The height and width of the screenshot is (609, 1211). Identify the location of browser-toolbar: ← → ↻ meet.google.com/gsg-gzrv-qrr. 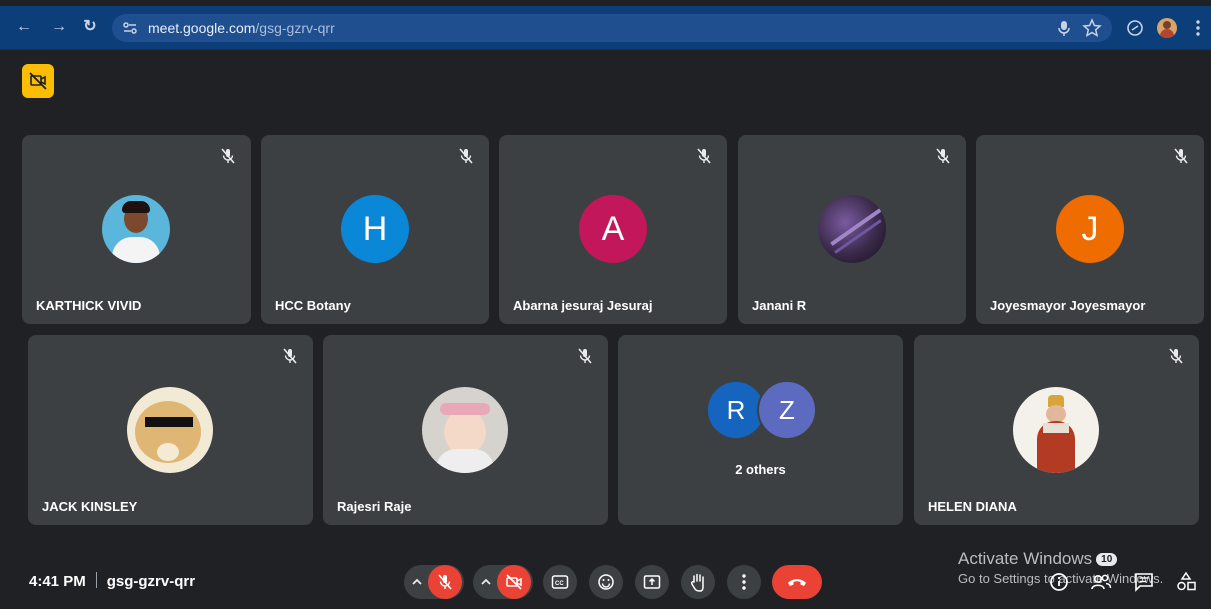
(605, 28).